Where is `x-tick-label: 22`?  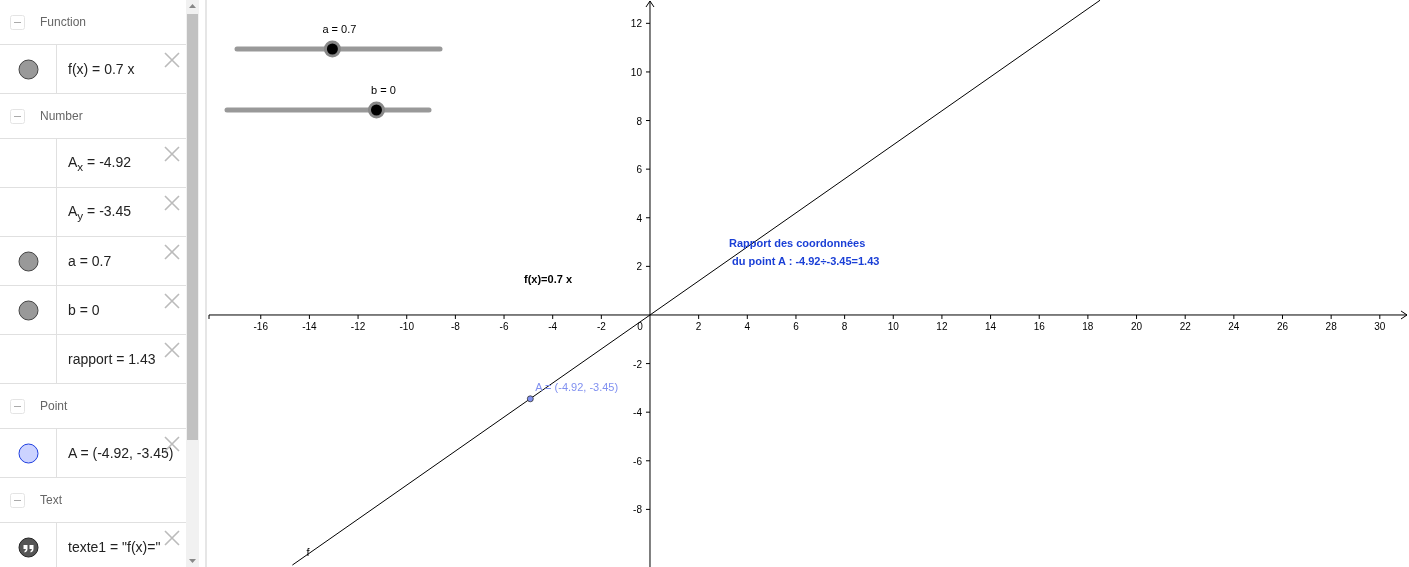 x-tick-label: 22 is located at coordinates (1185, 326).